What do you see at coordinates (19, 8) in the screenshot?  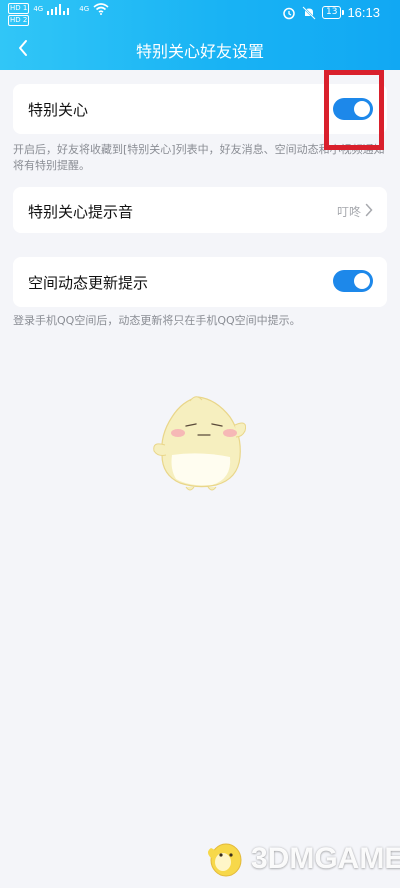 I see `sim1-badge: HD 1` at bounding box center [19, 8].